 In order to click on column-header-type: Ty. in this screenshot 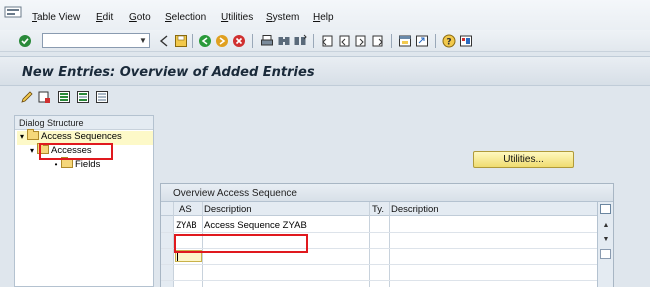, I will do `click(378, 209)`.